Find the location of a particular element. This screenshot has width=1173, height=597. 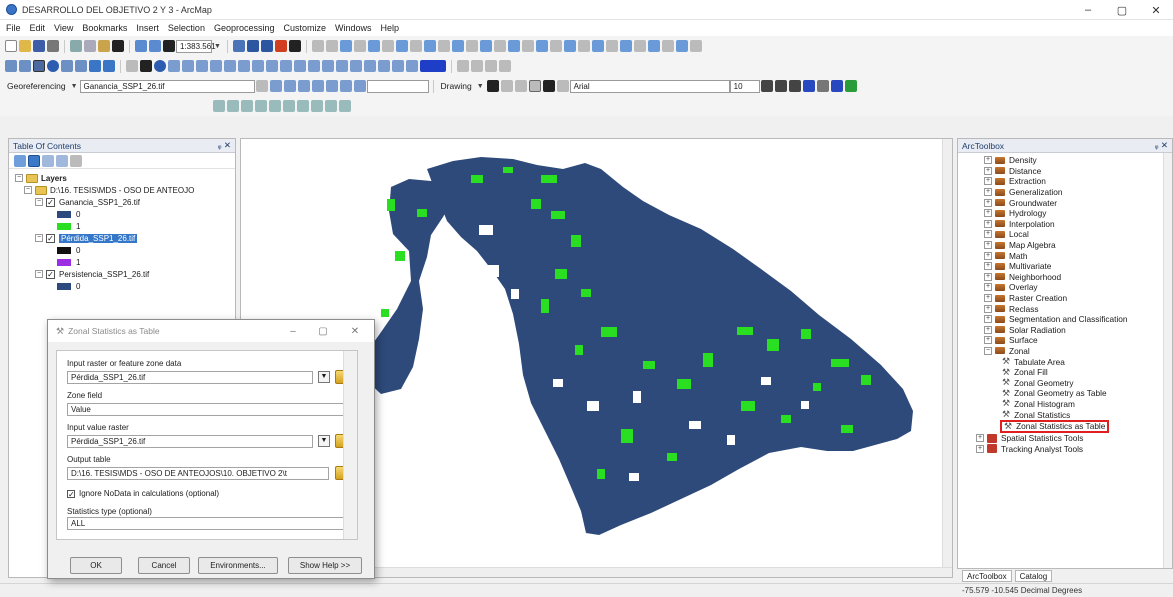

show-help-button: Show Help >> is located at coordinates (325, 565).